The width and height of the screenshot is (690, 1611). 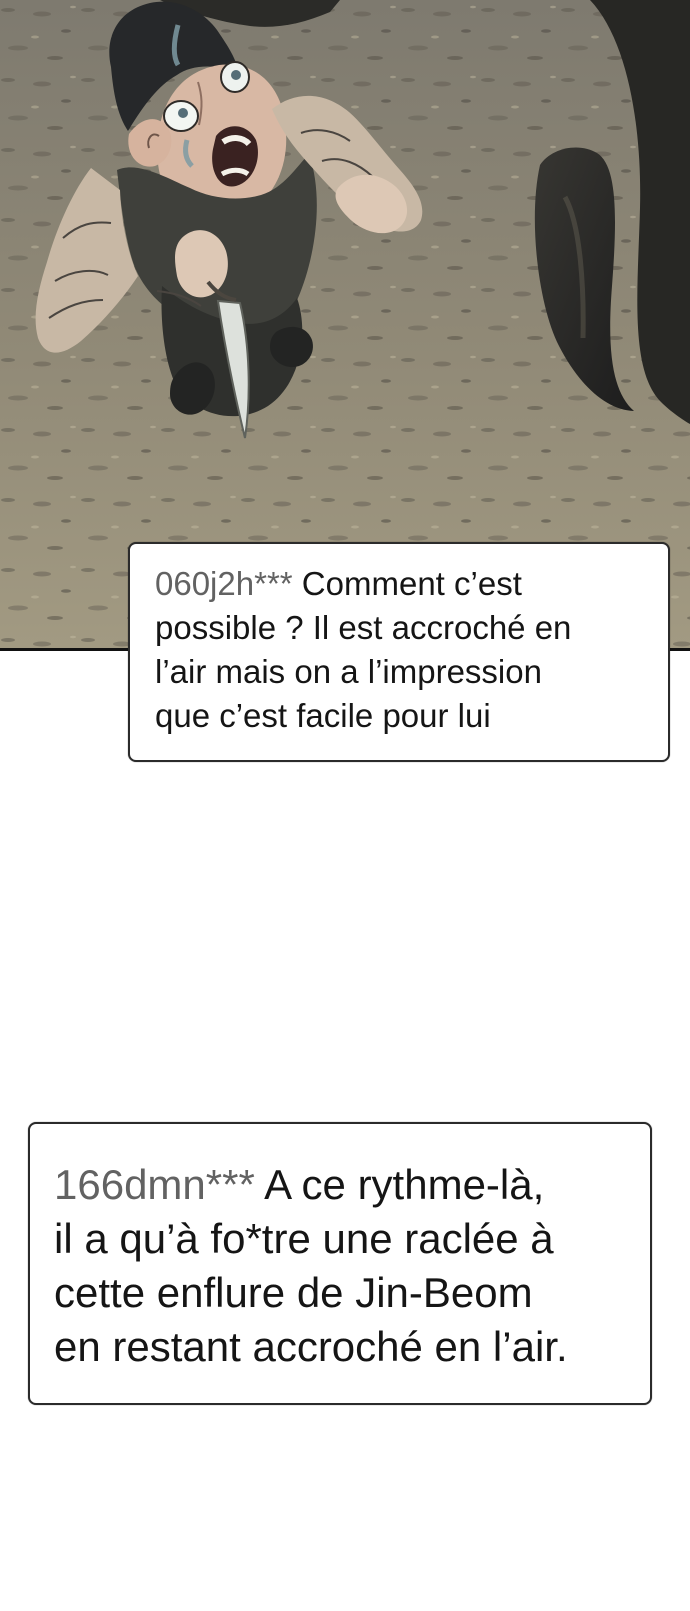 What do you see at coordinates (404, 1184) in the screenshot?
I see `comment-text: A ce rythme-là,` at bounding box center [404, 1184].